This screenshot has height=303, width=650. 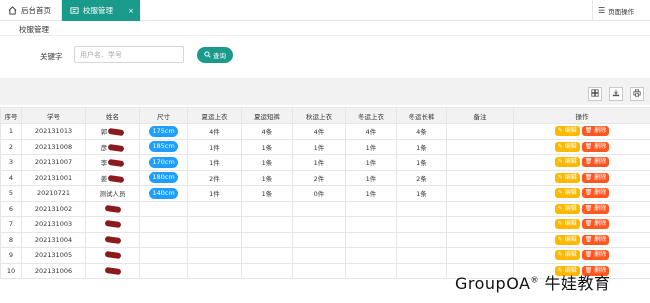 I want to click on student-id-cell: 202131007, so click(x=53, y=162).